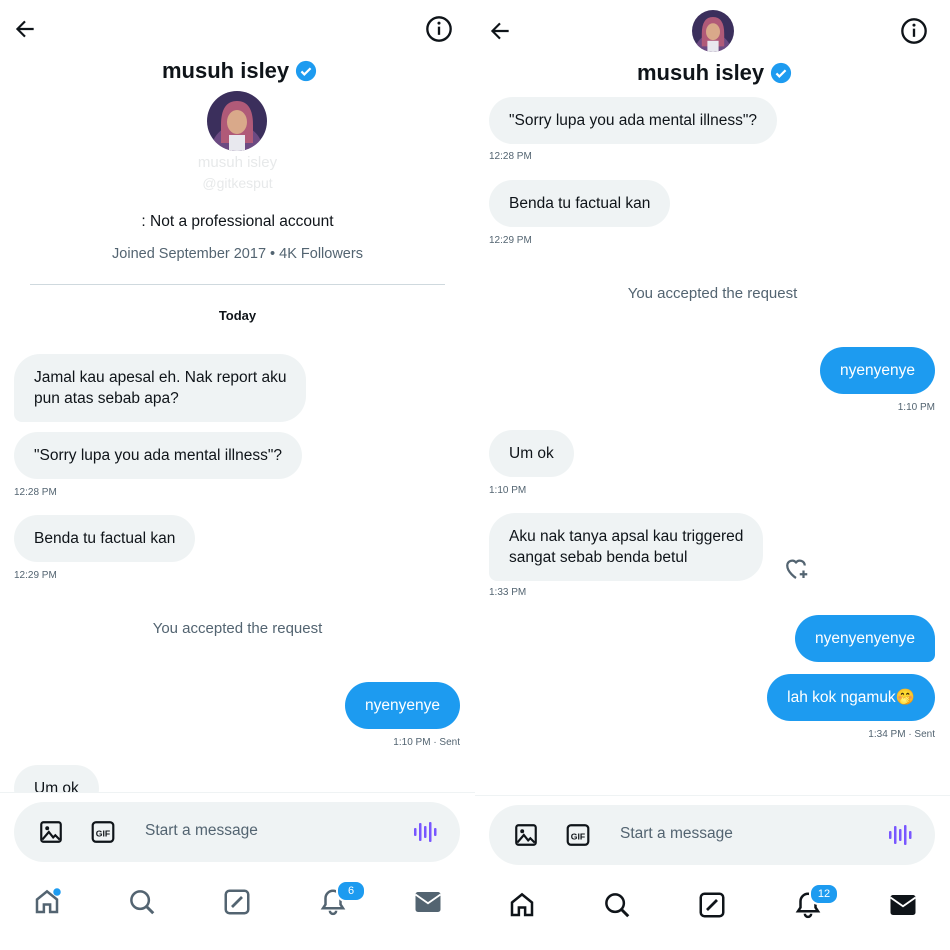 The width and height of the screenshot is (950, 950). Describe the element at coordinates (237, 183) in the screenshot. I see `faded-handle: @gitkesput` at that location.